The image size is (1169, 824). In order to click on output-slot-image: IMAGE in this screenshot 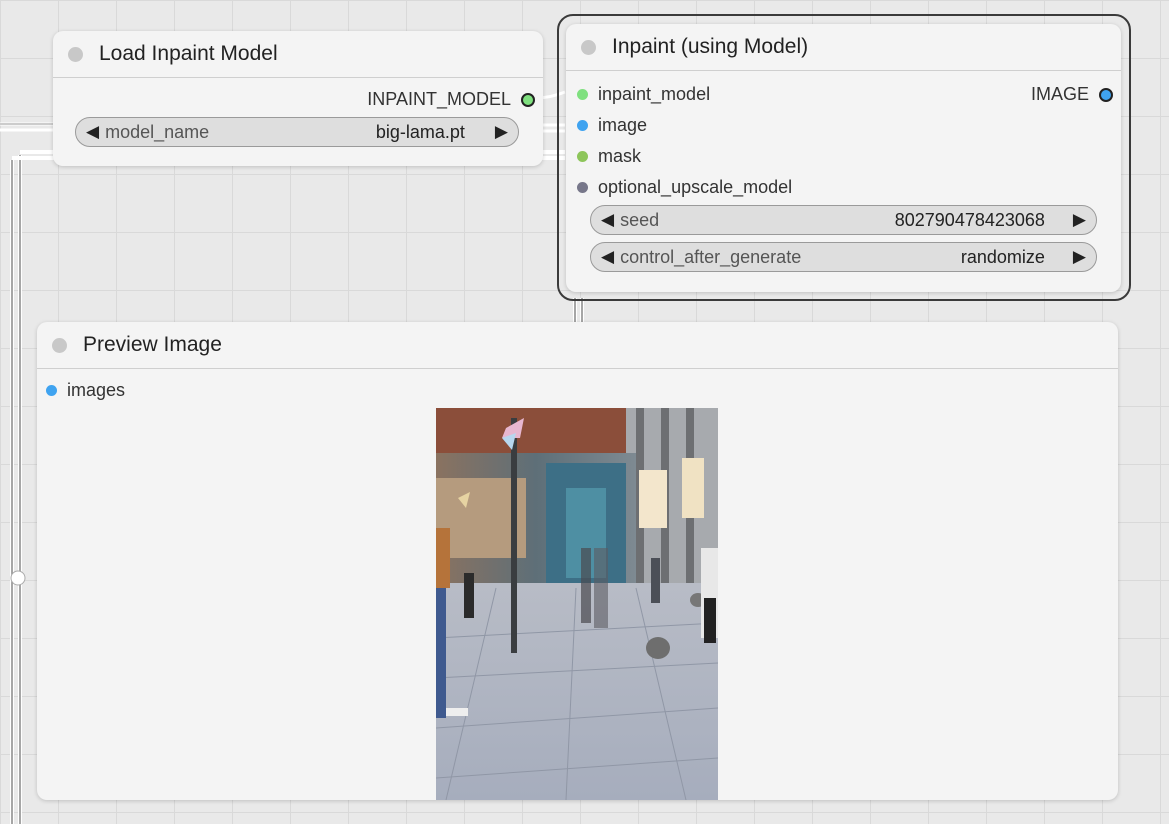, I will do `click(1072, 94)`.